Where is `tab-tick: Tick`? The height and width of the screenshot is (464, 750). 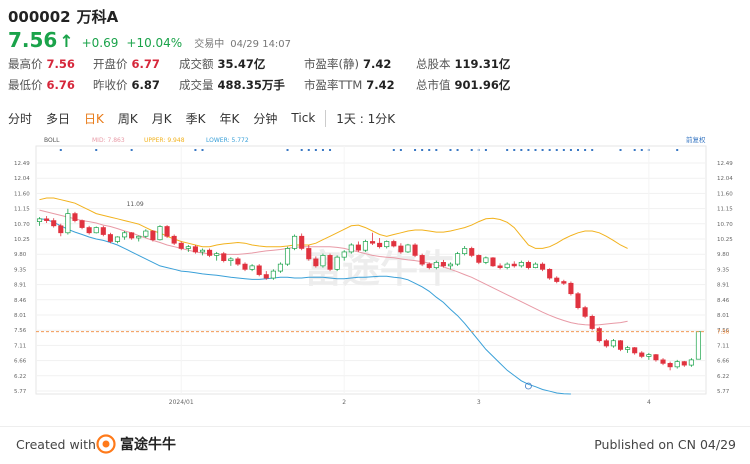
tab-tick: Tick is located at coordinates (303, 118).